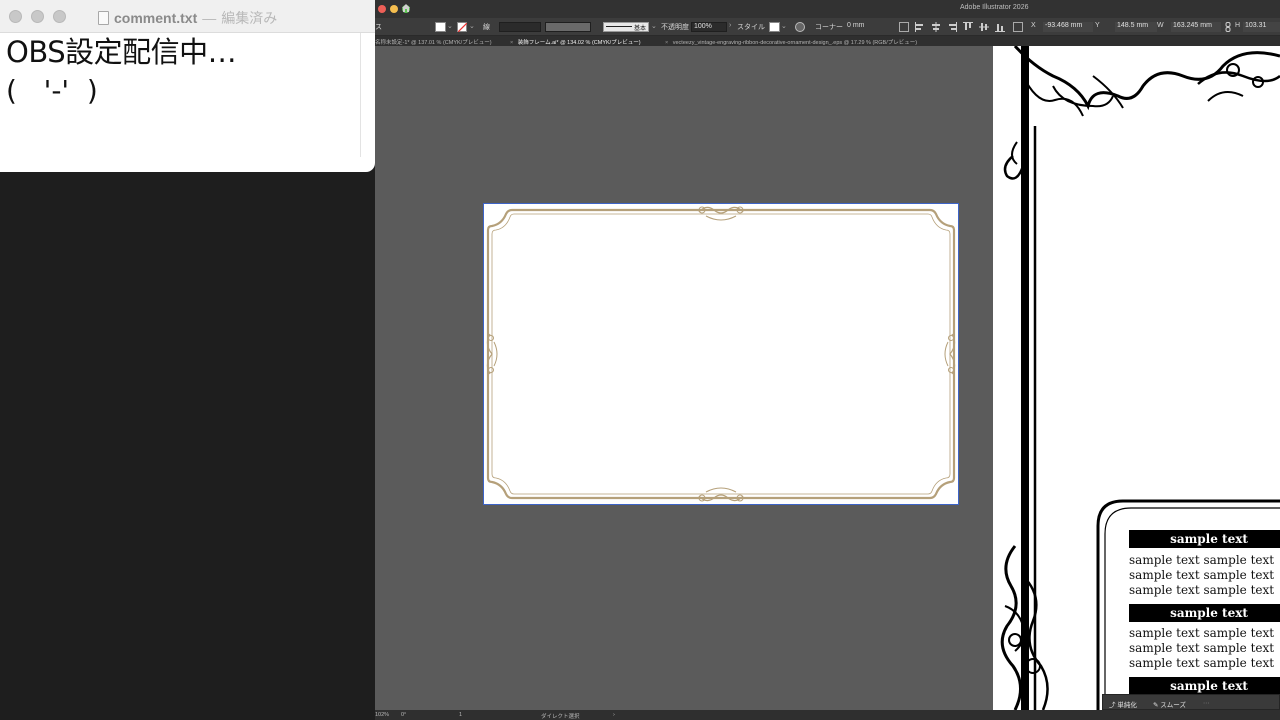 This screenshot has height=720, width=1280. Describe the element at coordinates (800, 27) in the screenshot. I see `recolor-icon` at that location.